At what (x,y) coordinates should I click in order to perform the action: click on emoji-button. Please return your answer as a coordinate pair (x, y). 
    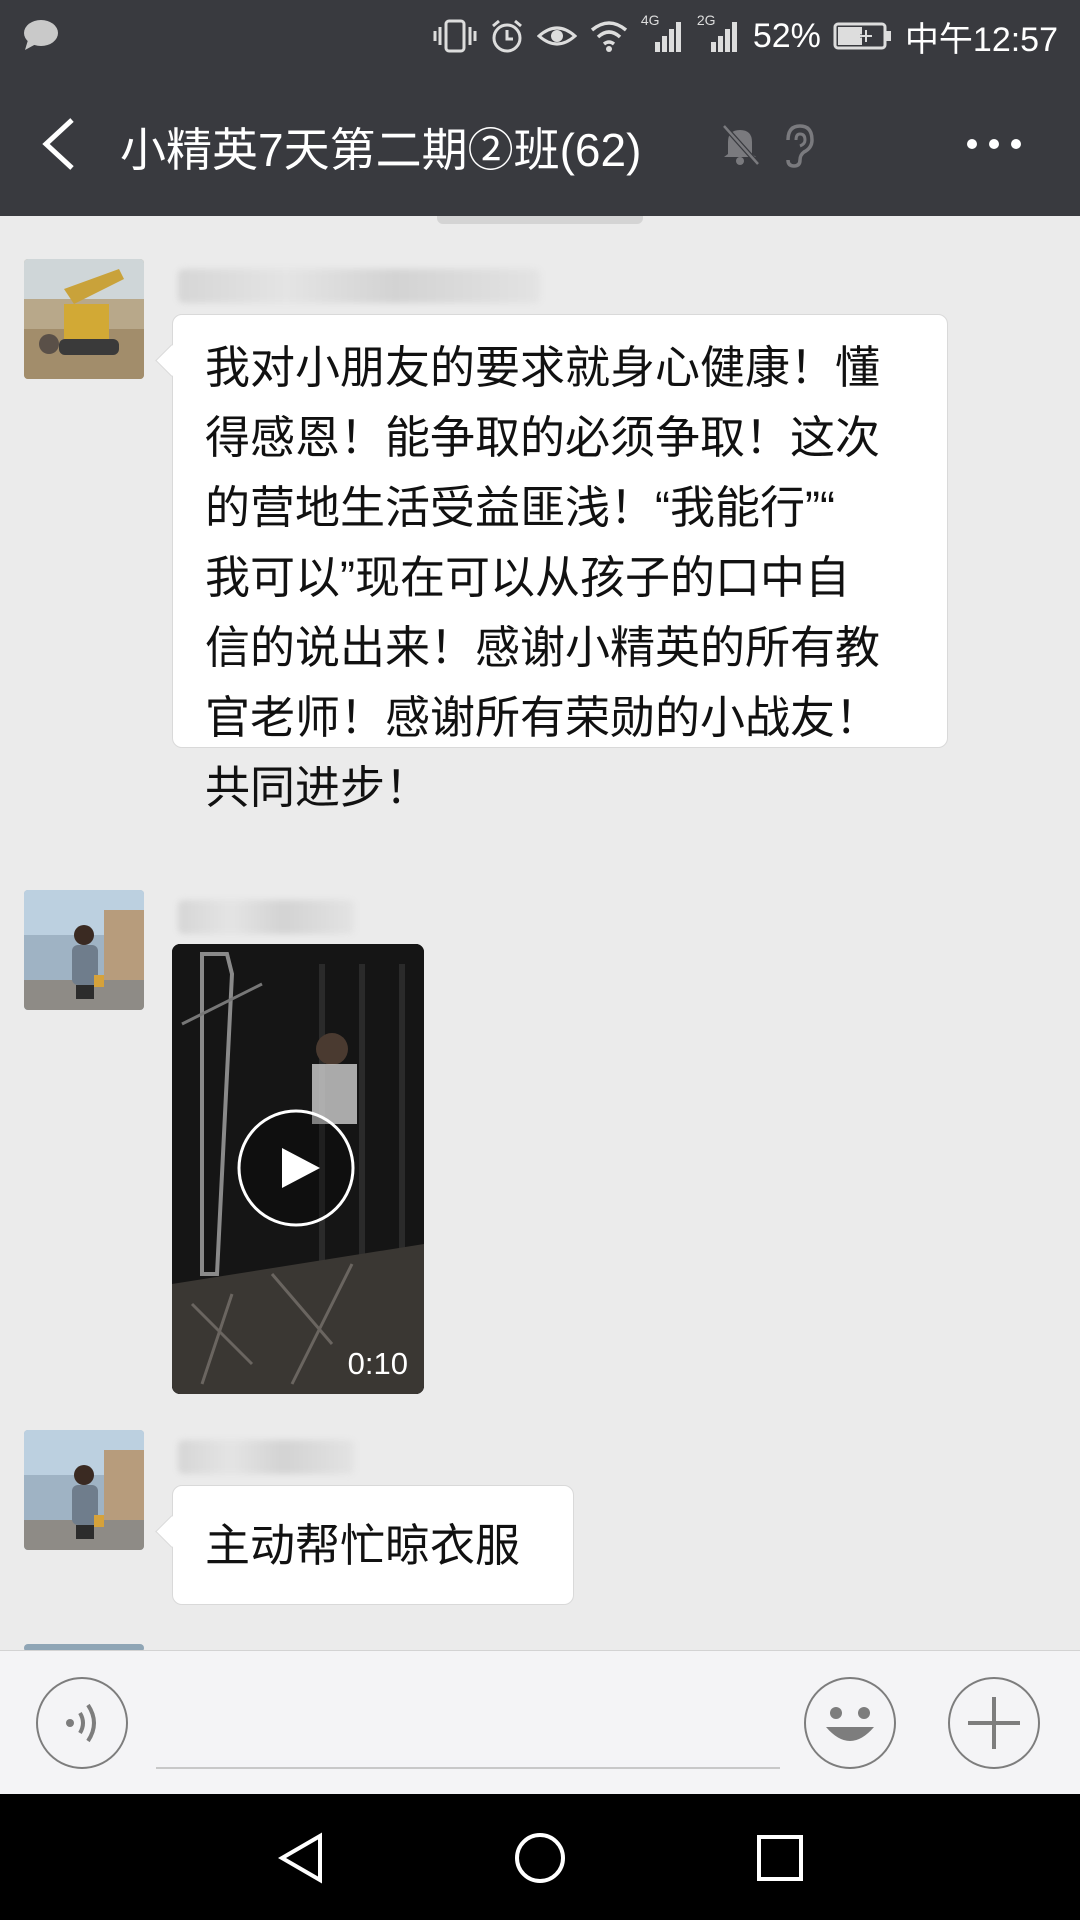
    Looking at the image, I should click on (850, 1723).